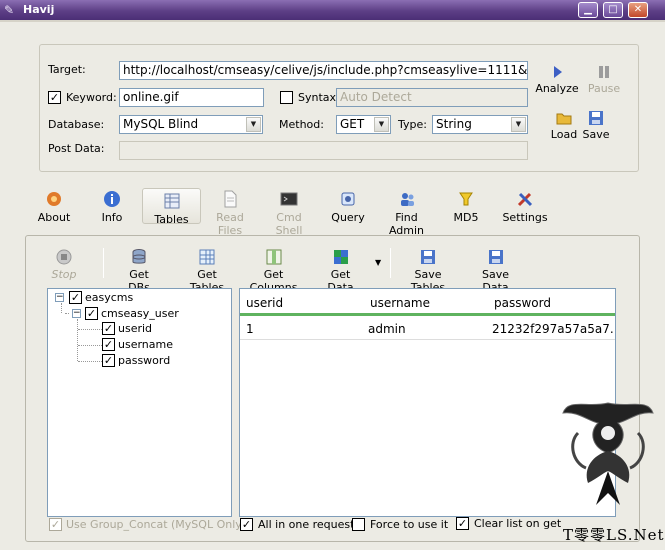  I want to click on tab-find-admin-label: Find Admin, so click(406, 224).